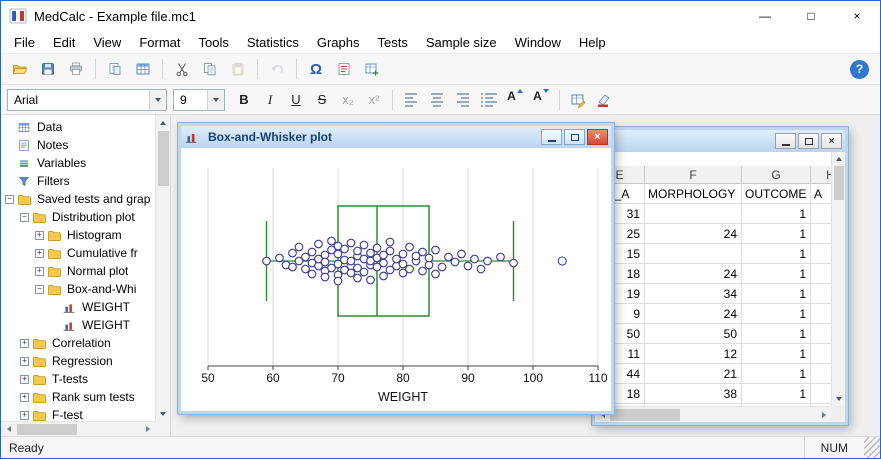  Describe the element at coordinates (693, 175) in the screenshot. I see `column-header-f: F` at that location.